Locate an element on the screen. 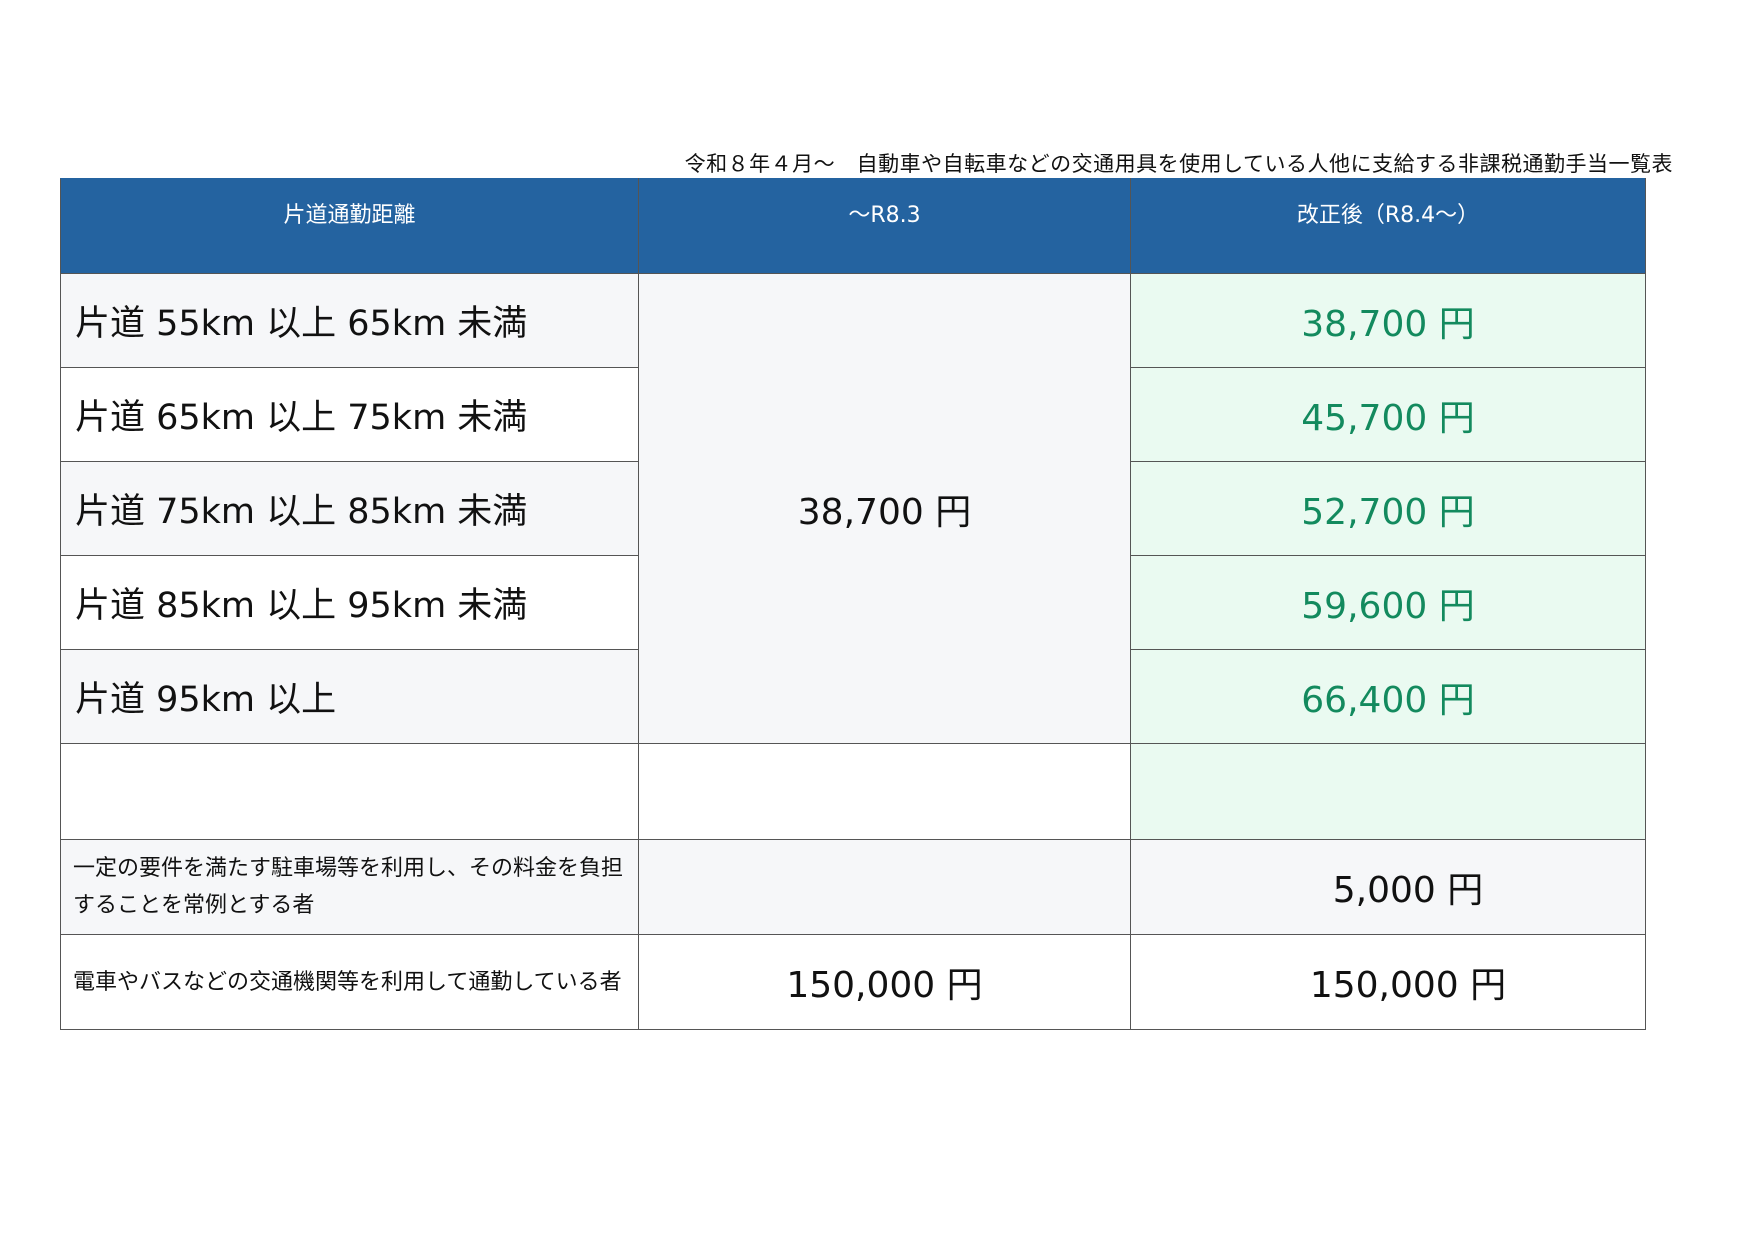 Image resolution: width=1755 pixels, height=1241 pixels. header-revised: 改正後（R8.4～） is located at coordinates (1388, 226).